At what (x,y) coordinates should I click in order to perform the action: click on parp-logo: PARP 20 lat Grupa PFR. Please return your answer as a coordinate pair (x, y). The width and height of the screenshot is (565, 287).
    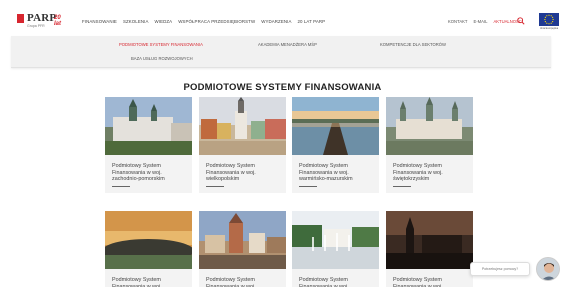
    Looking at the image, I should click on (43, 22).